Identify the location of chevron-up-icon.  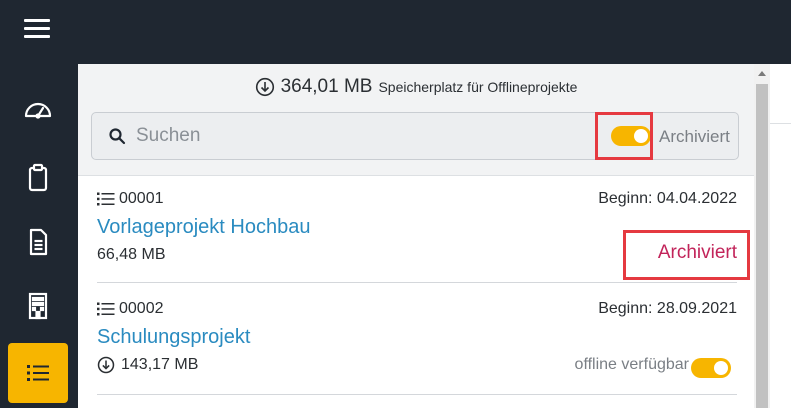
(762, 73).